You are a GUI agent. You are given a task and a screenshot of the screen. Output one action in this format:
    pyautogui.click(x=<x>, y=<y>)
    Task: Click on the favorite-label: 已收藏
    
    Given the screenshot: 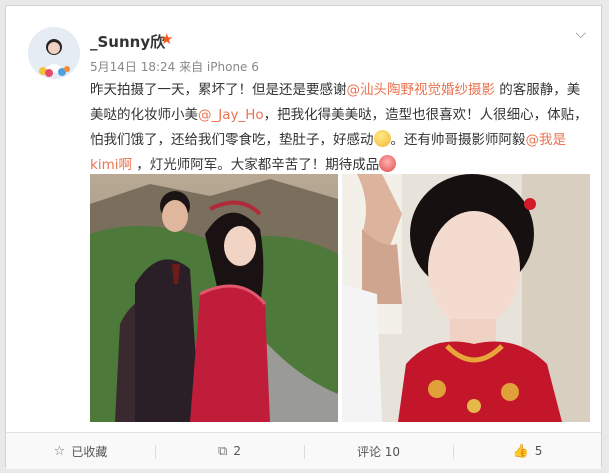 What is the action you would take?
    pyautogui.click(x=89, y=451)
    